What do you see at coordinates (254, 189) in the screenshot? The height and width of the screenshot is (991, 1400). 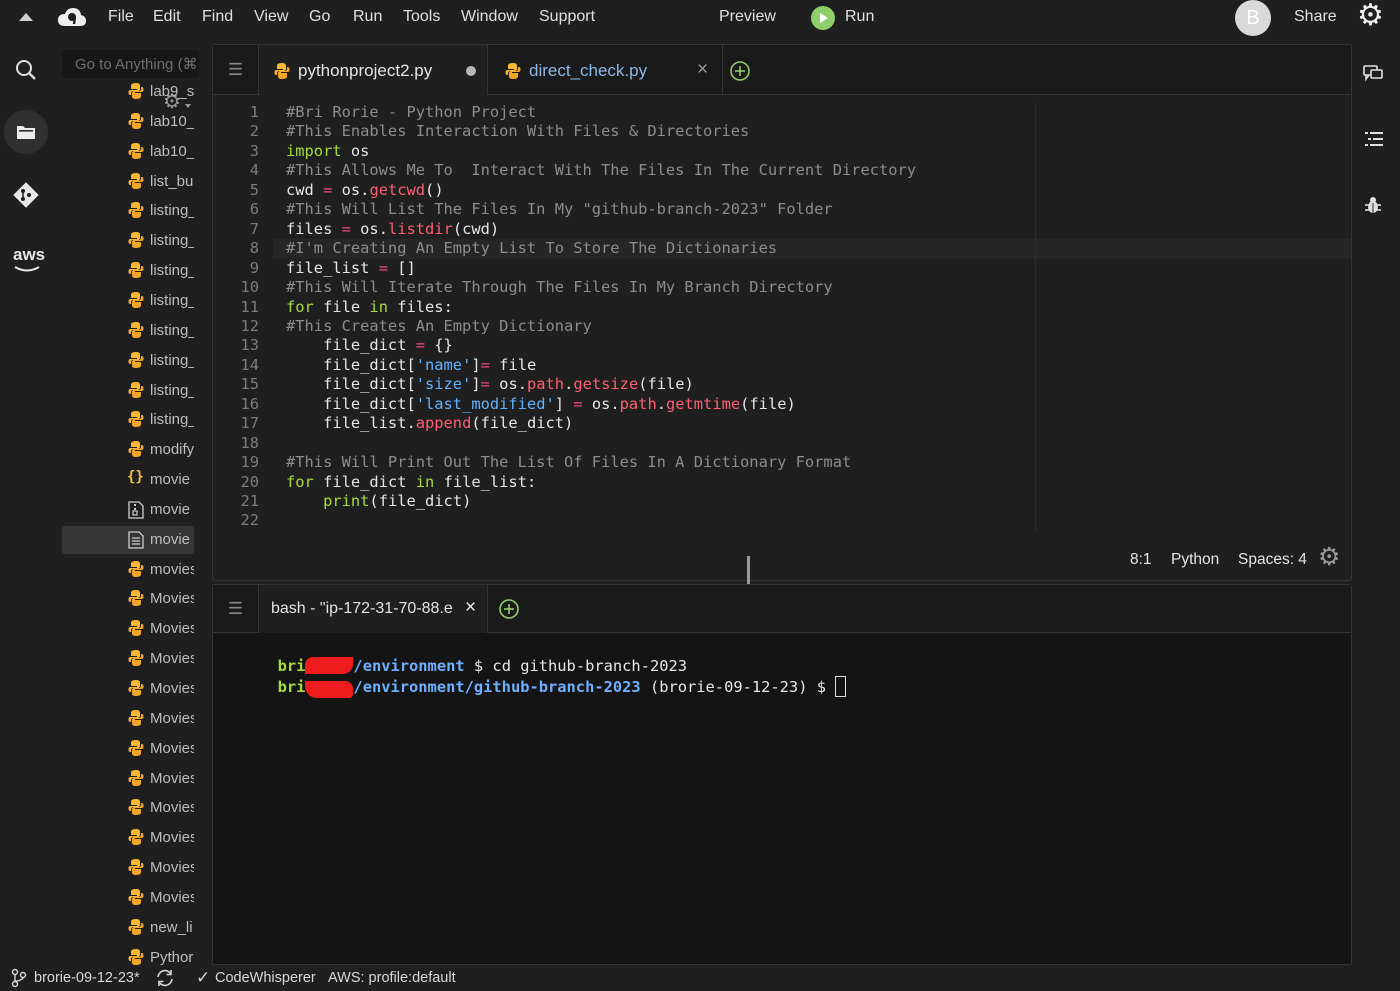 I see `line-number: 5` at bounding box center [254, 189].